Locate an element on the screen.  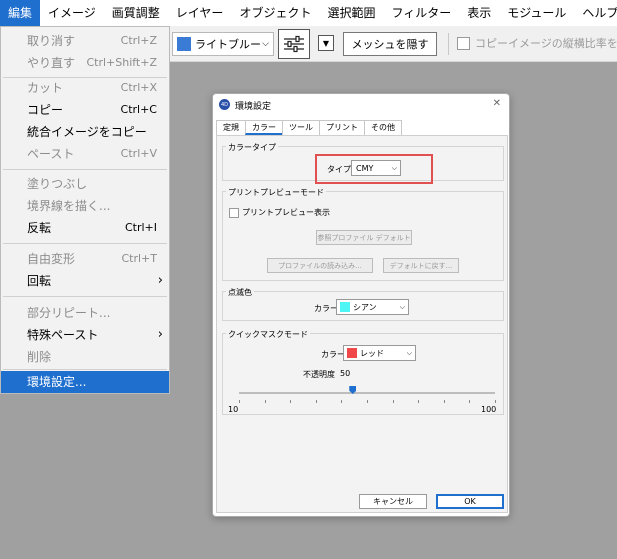
slider-max-label: 100 is located at coordinates (489, 409).